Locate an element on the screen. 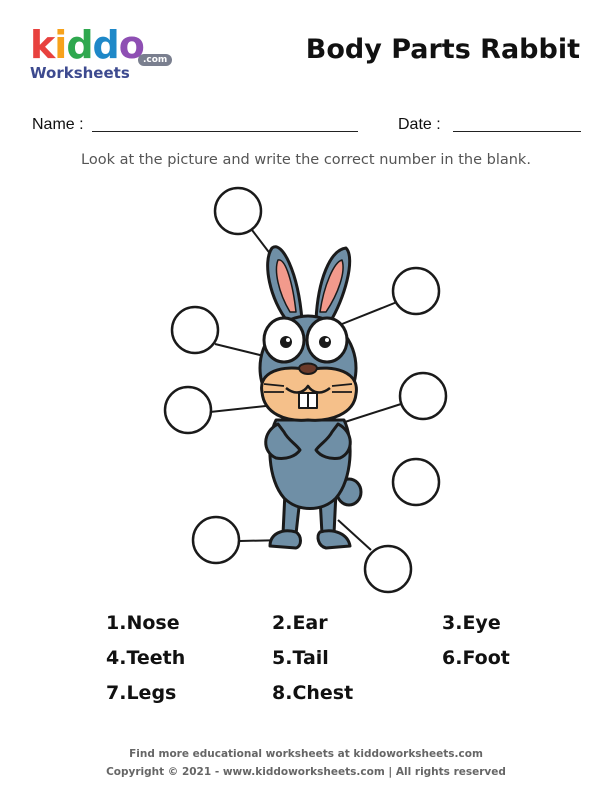  left-pupil is located at coordinates (286, 342).